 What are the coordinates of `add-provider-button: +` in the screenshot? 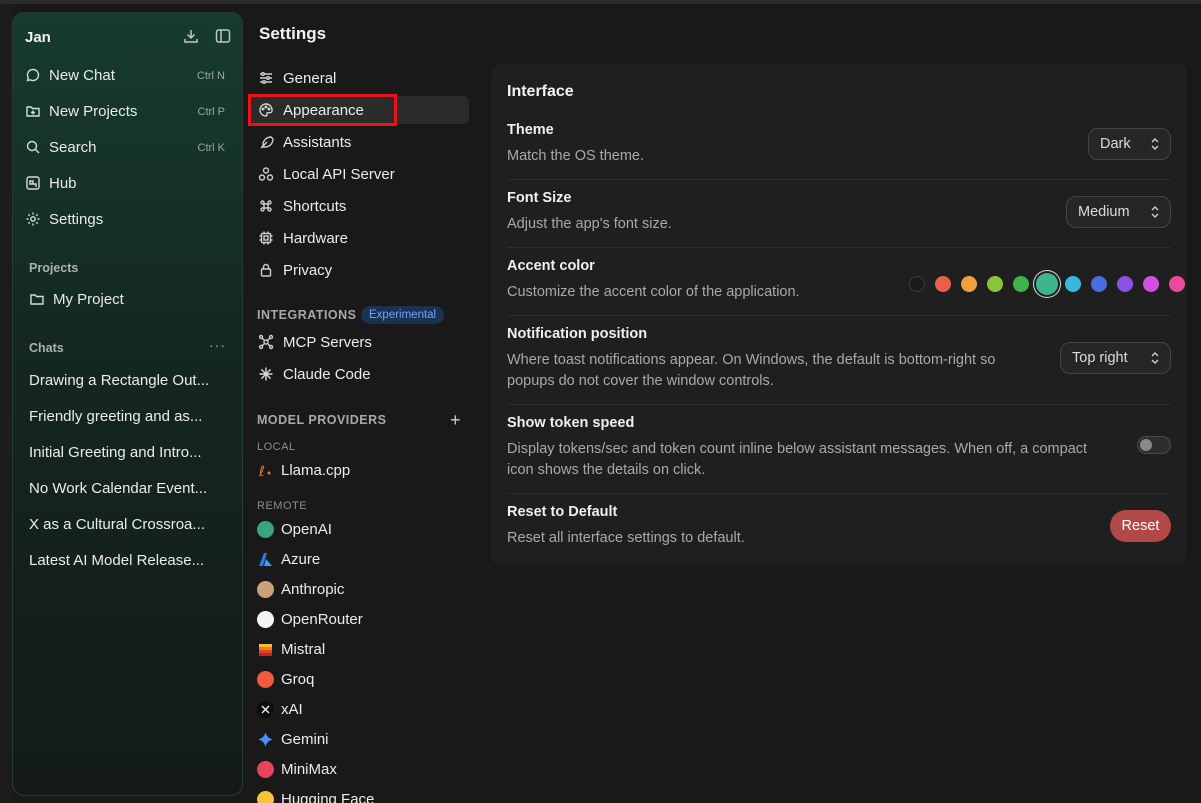 It's located at (455, 420).